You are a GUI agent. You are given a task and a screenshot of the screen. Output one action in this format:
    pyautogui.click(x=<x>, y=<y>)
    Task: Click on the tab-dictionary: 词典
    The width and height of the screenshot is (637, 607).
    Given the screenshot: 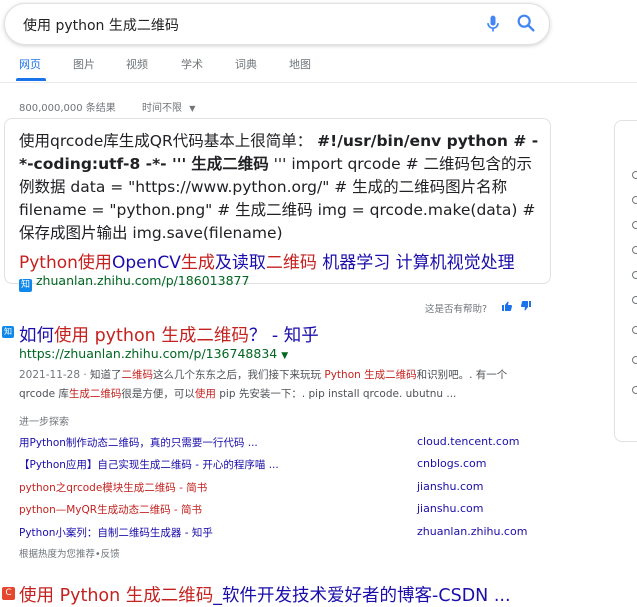 What is the action you would take?
    pyautogui.click(x=246, y=64)
    